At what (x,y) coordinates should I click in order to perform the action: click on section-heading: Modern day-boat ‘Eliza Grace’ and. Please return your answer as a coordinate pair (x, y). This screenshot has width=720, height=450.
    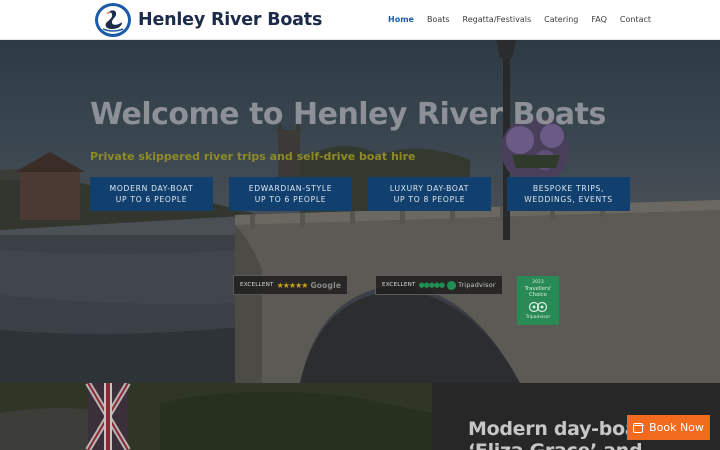
    Looking at the image, I should click on (557, 434).